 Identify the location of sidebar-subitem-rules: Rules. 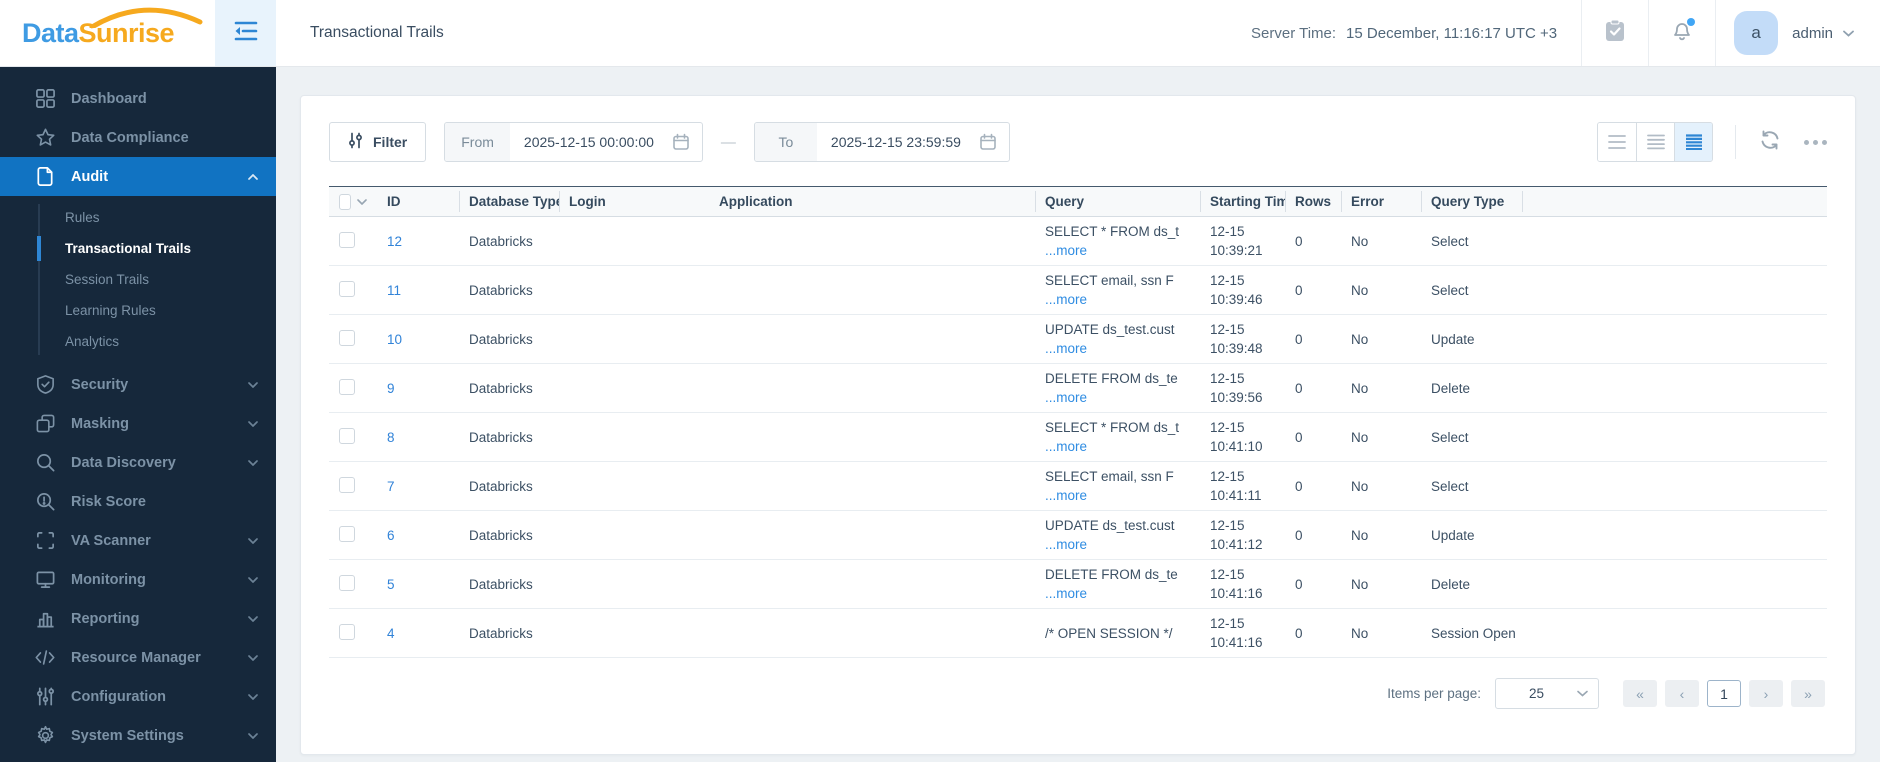
(138, 217).